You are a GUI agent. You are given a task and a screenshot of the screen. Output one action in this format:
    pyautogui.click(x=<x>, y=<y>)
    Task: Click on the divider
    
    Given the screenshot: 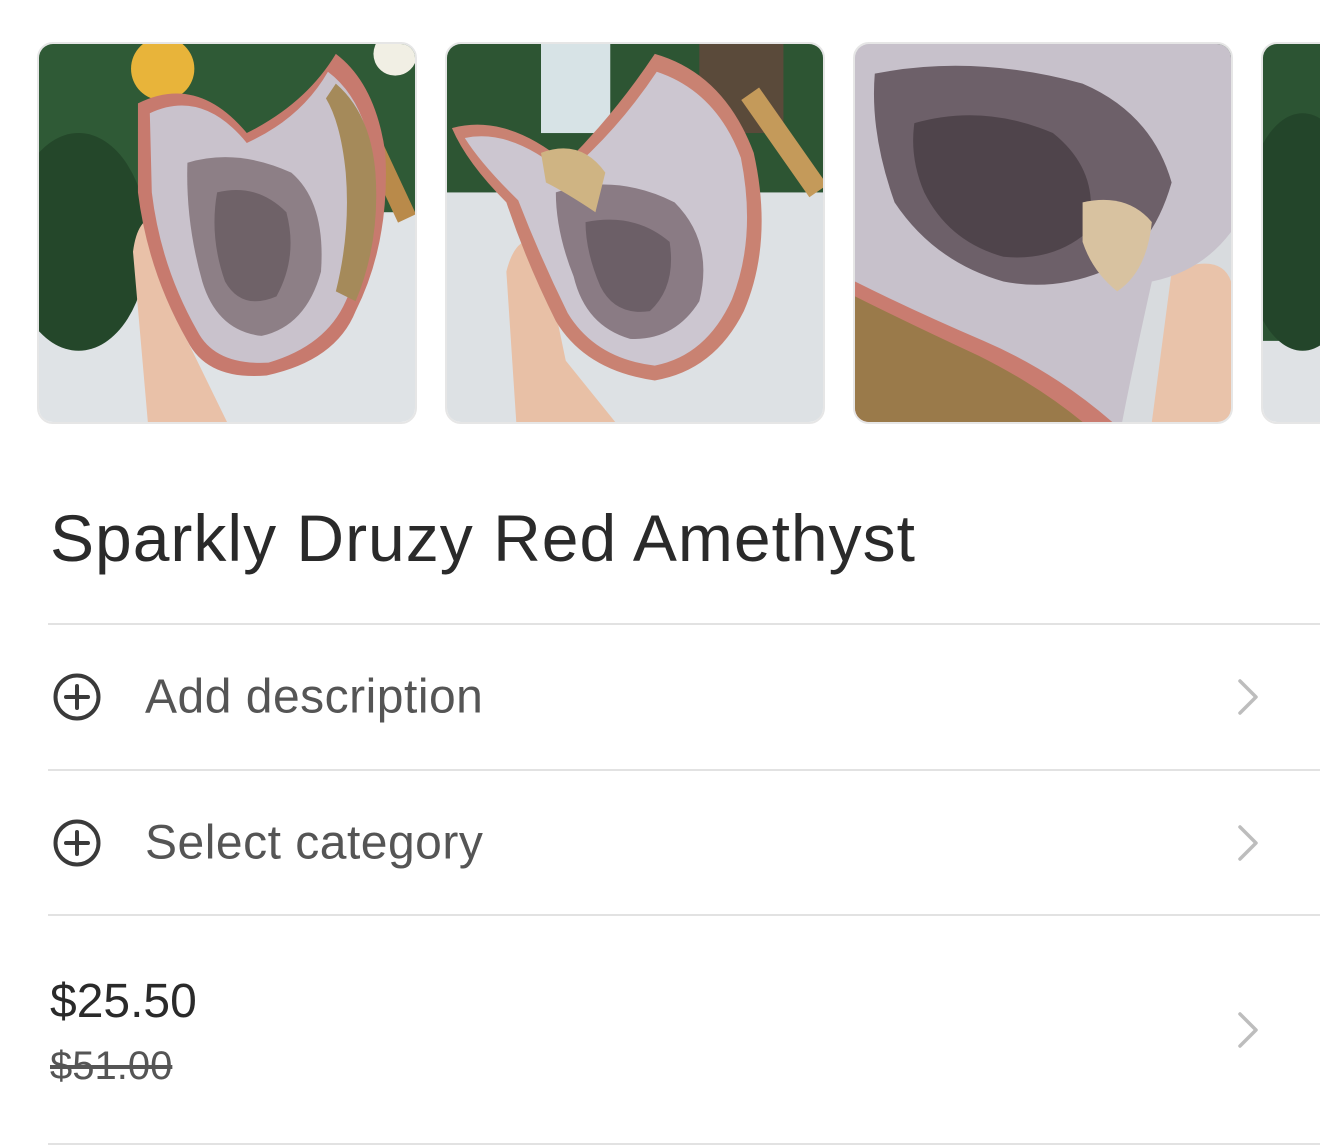 What is the action you would take?
    pyautogui.click(x=684, y=1144)
    